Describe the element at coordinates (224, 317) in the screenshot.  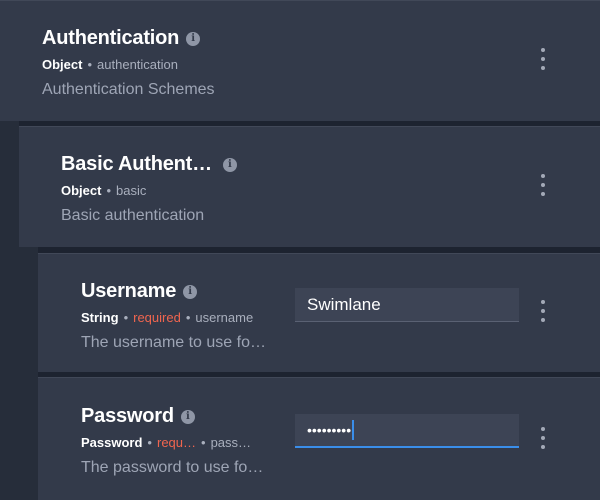
I see `field-key: username` at that location.